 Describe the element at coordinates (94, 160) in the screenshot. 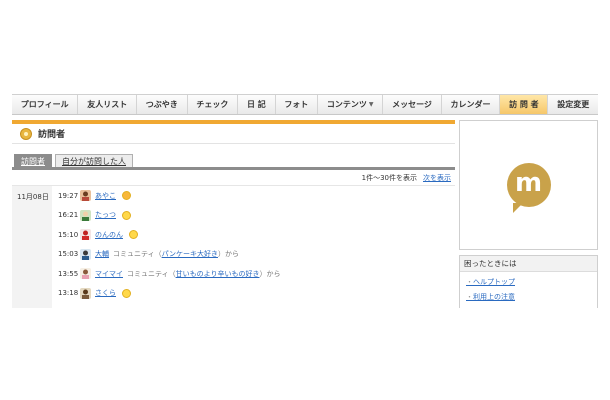

I see `tab-visited-by-me: 自分が訪問した人` at that location.